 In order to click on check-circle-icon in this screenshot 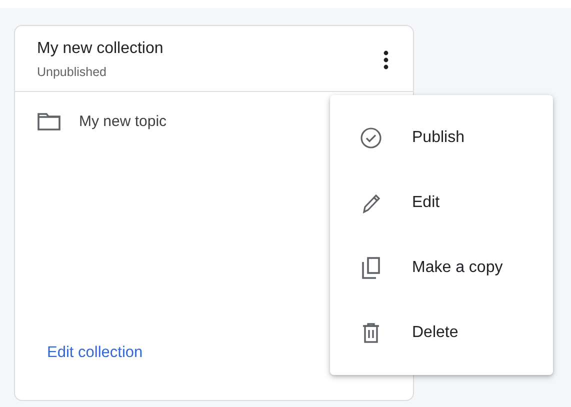, I will do `click(371, 137)`.